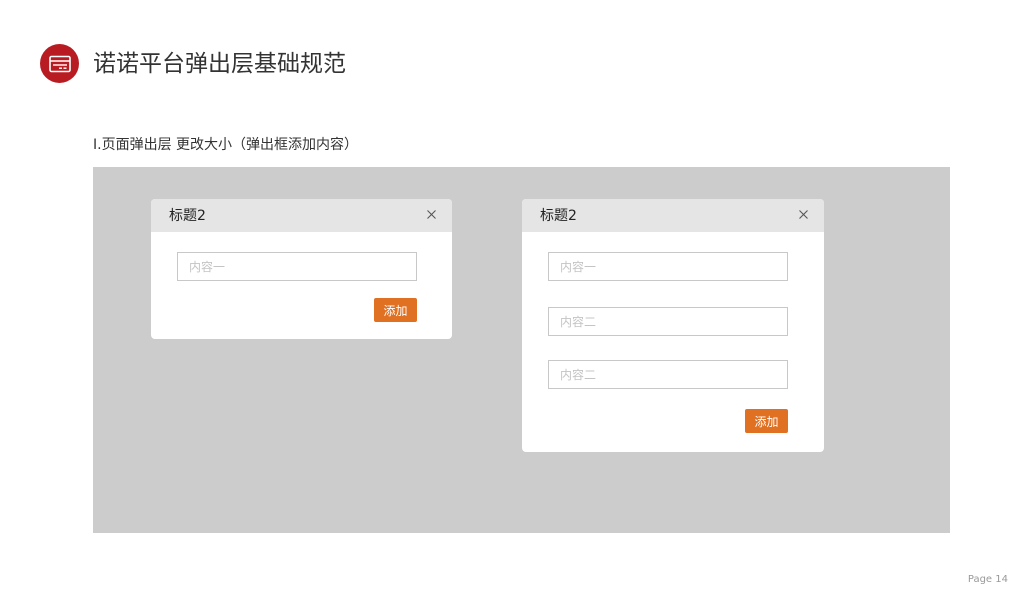 This screenshot has height=600, width=1024. I want to click on card-icon, so click(59, 63).